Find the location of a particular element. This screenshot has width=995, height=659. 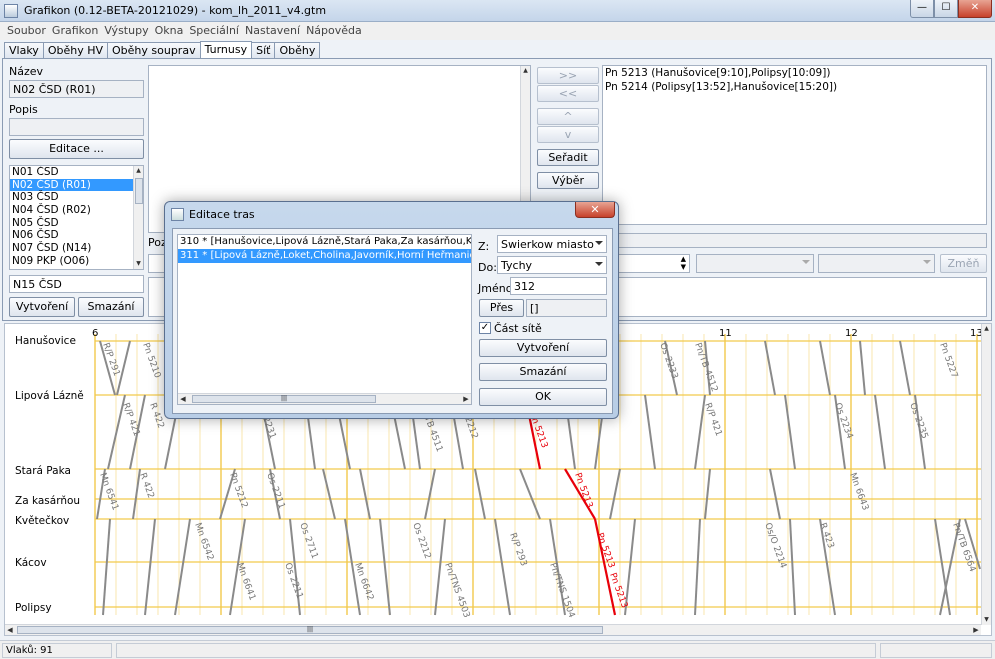

to-combo is located at coordinates (876, 263).